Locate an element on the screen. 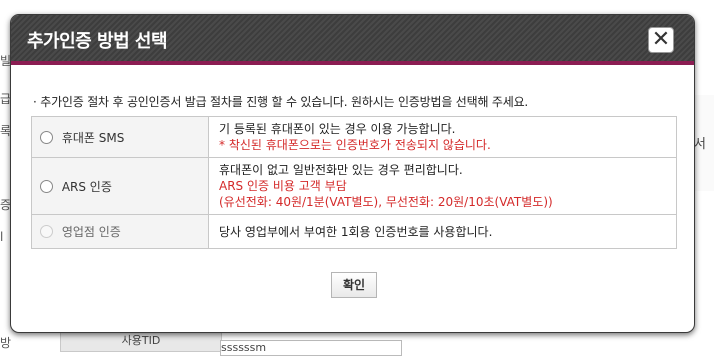 This screenshot has width=714, height=356. confirm-button: 확인 is located at coordinates (354, 285).